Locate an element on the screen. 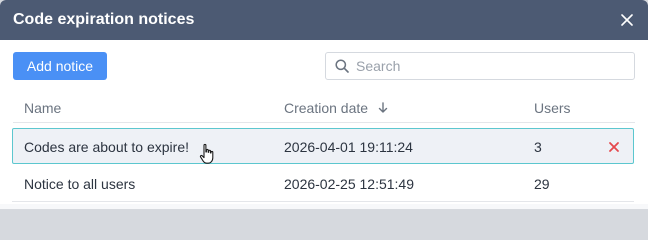 The image size is (648, 240). delete-icon is located at coordinates (614, 147).